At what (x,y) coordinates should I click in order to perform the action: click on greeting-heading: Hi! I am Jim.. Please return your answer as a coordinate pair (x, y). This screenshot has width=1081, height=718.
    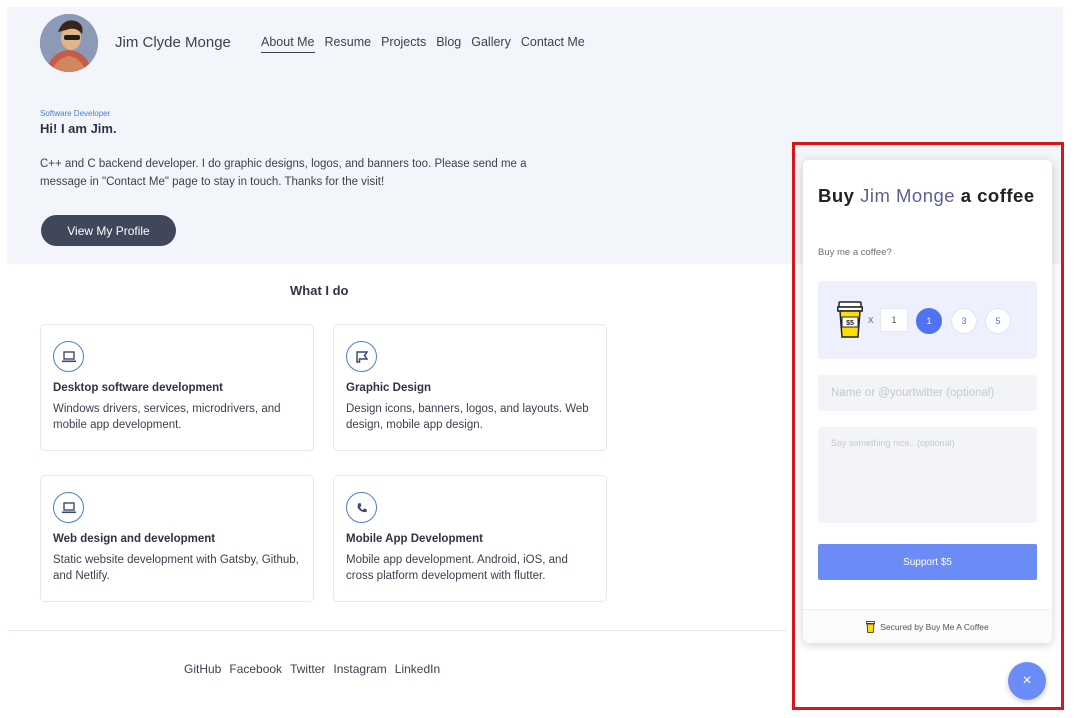
    Looking at the image, I should click on (78, 128).